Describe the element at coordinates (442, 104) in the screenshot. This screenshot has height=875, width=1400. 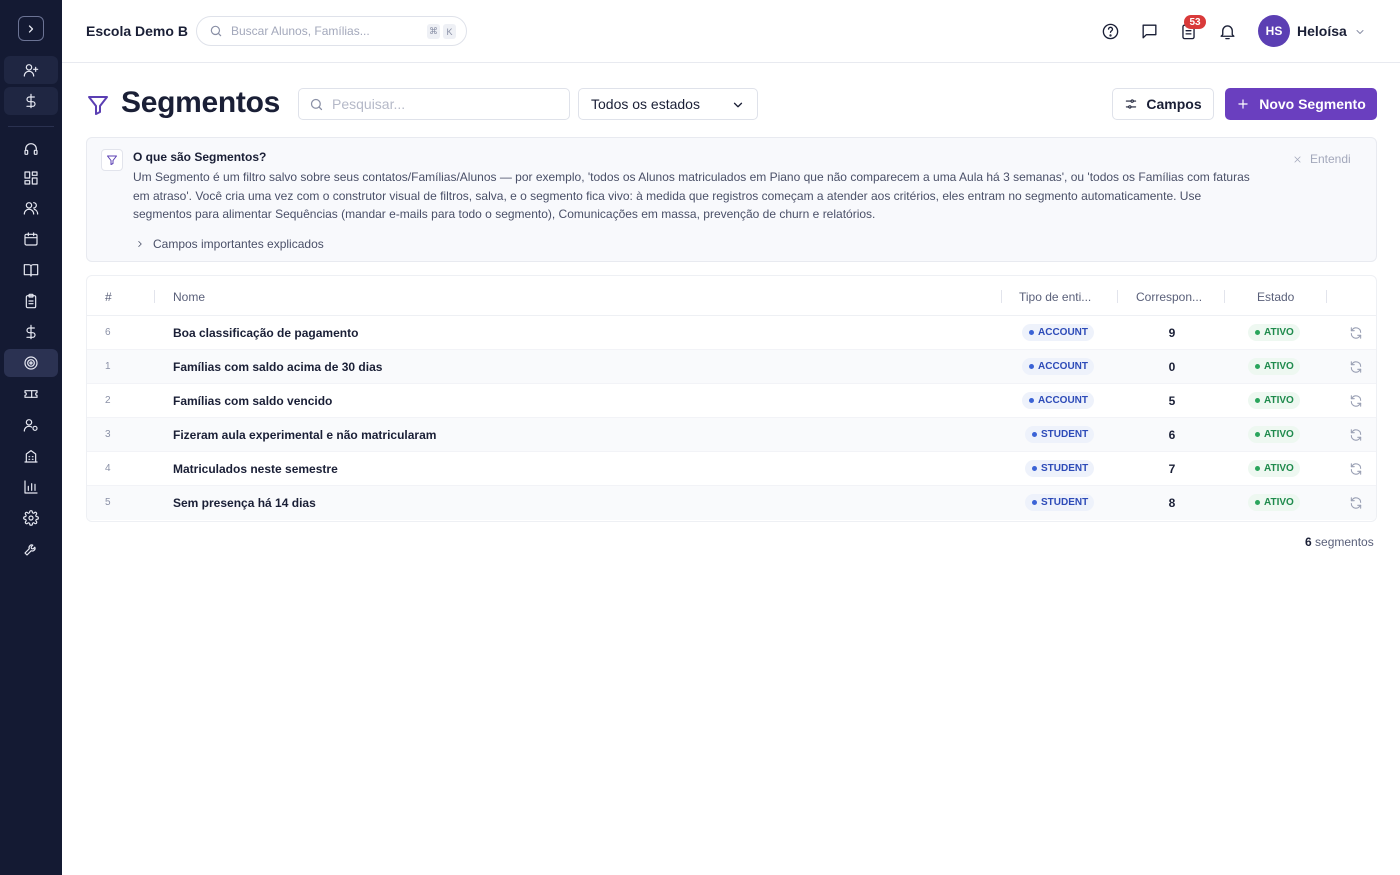
I see `segment-search-input` at that location.